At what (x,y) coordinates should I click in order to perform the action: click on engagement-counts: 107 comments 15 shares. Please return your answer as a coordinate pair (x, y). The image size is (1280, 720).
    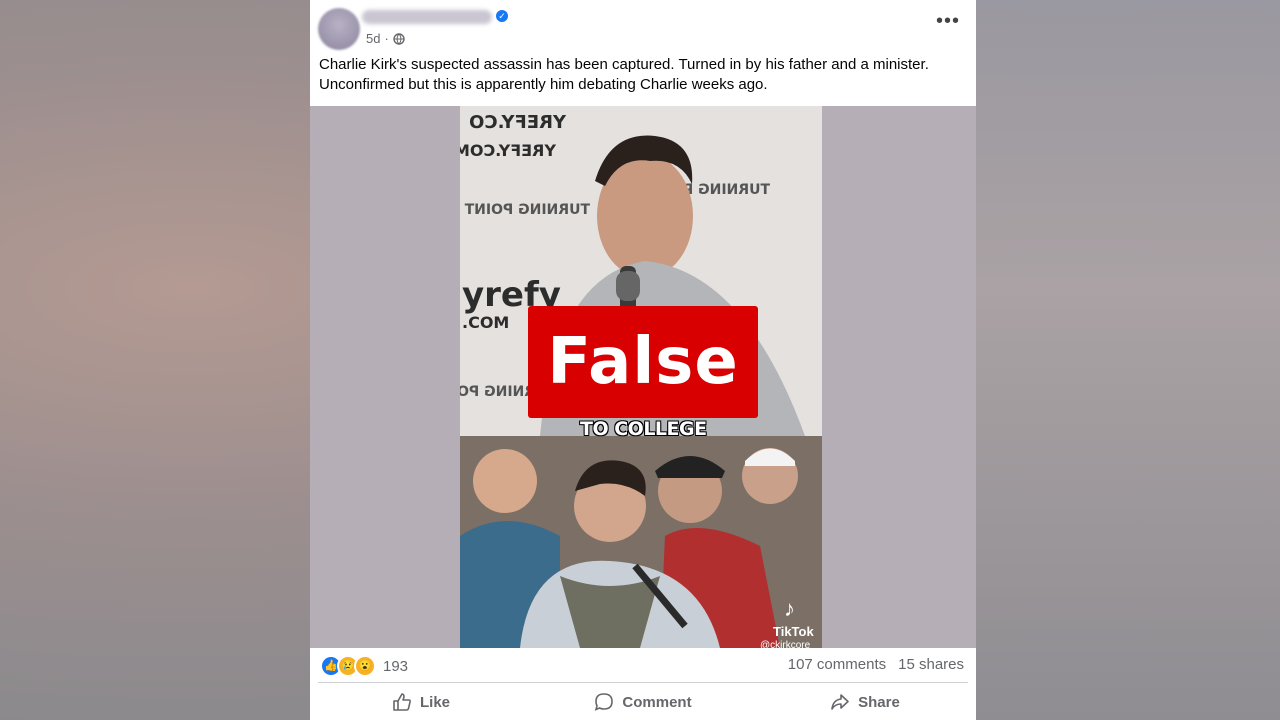
    Looking at the image, I should click on (876, 664).